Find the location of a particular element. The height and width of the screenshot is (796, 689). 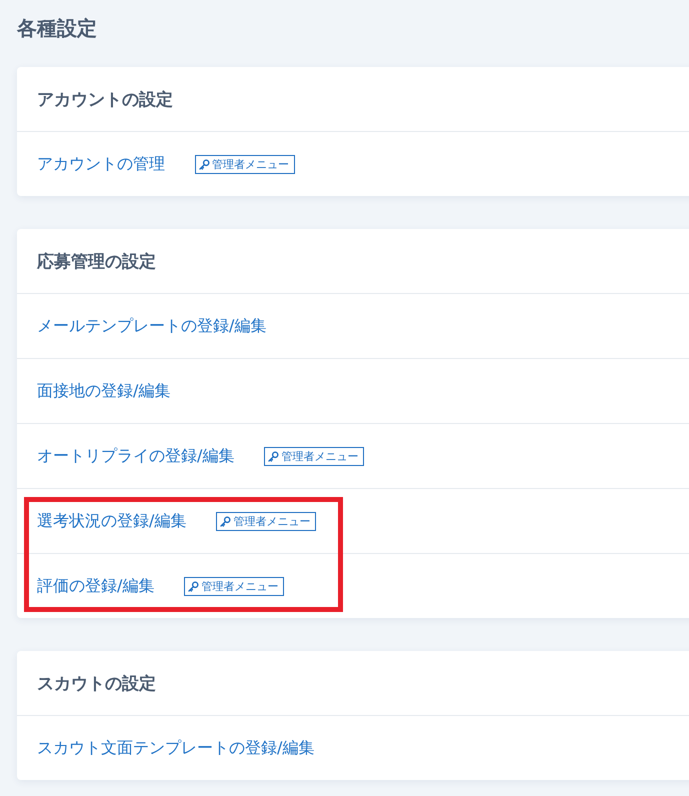

settings-link: アカウントの管理 is located at coordinates (101, 164).